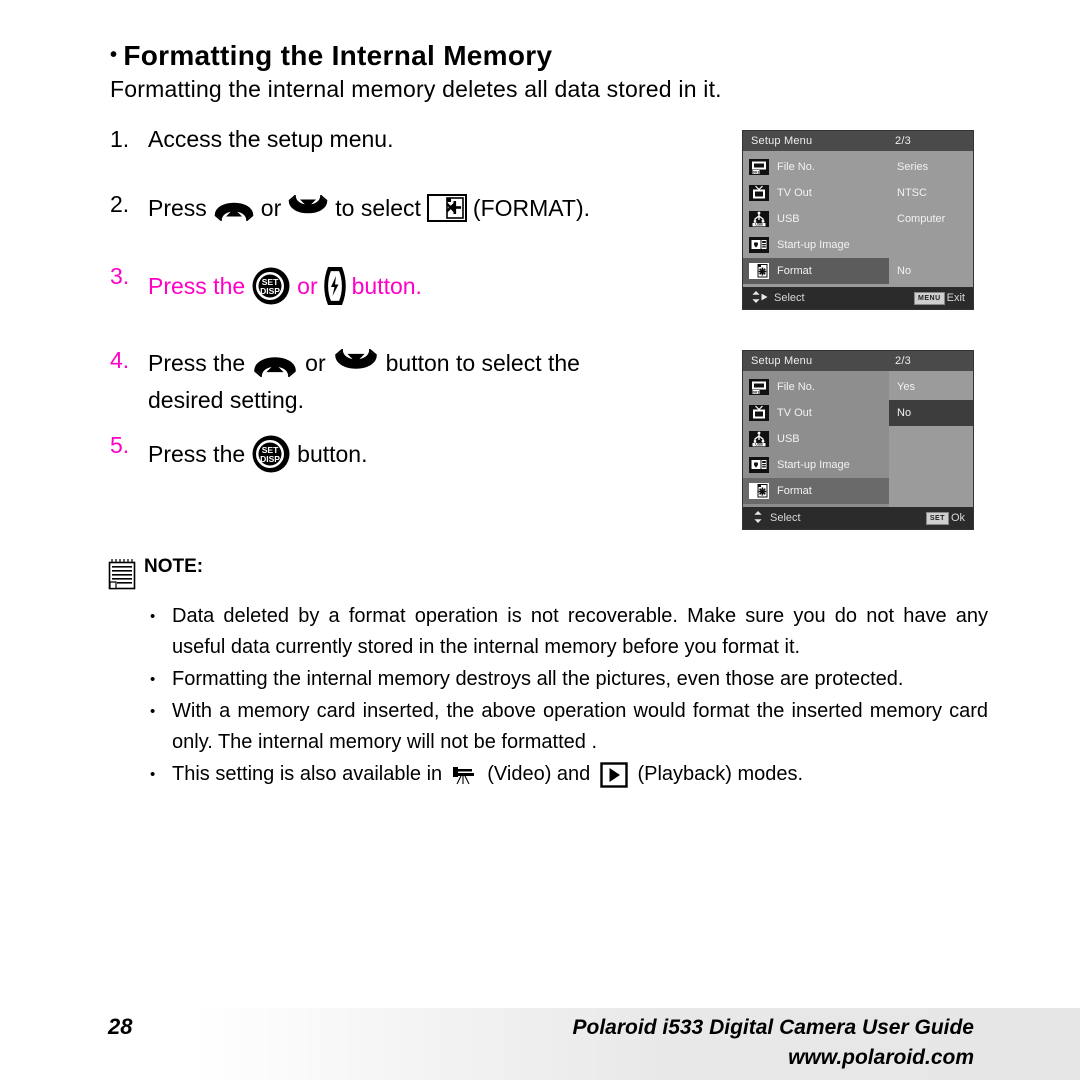  I want to click on lcd2-titlebar: Setup Menu 2/3, so click(858, 361).